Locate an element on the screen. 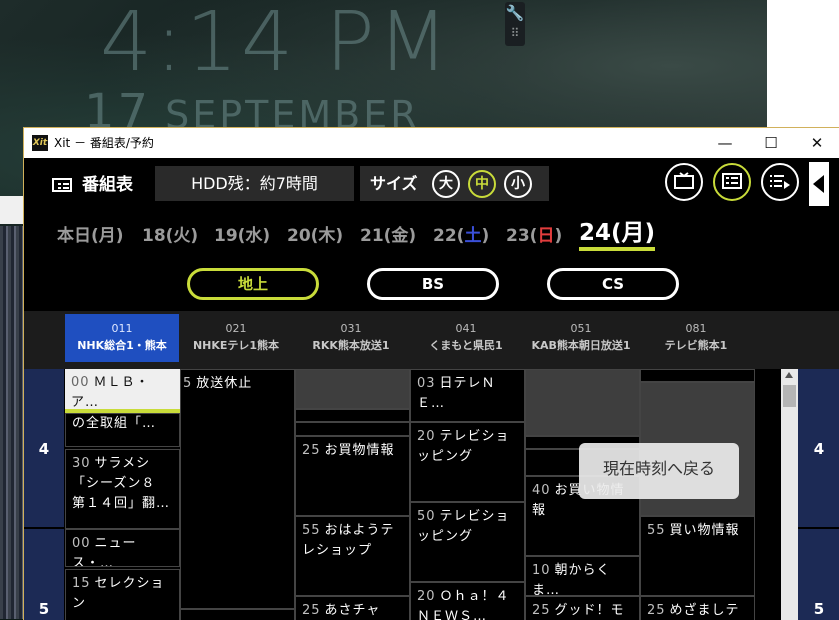  program-cell: 25めざましテレ is located at coordinates (697, 608).